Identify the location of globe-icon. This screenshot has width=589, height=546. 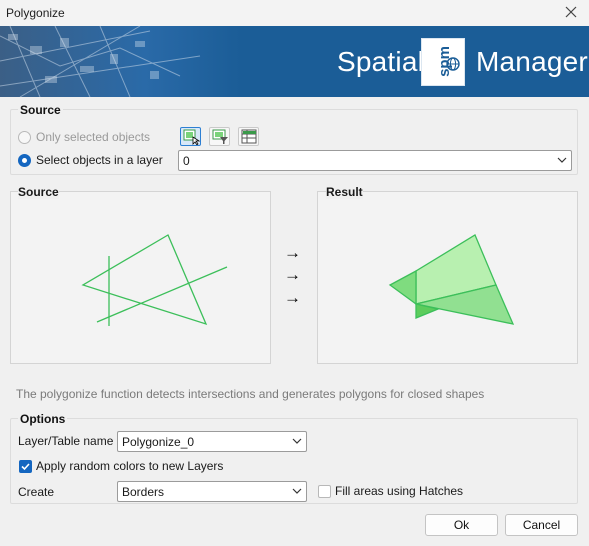
(453, 64).